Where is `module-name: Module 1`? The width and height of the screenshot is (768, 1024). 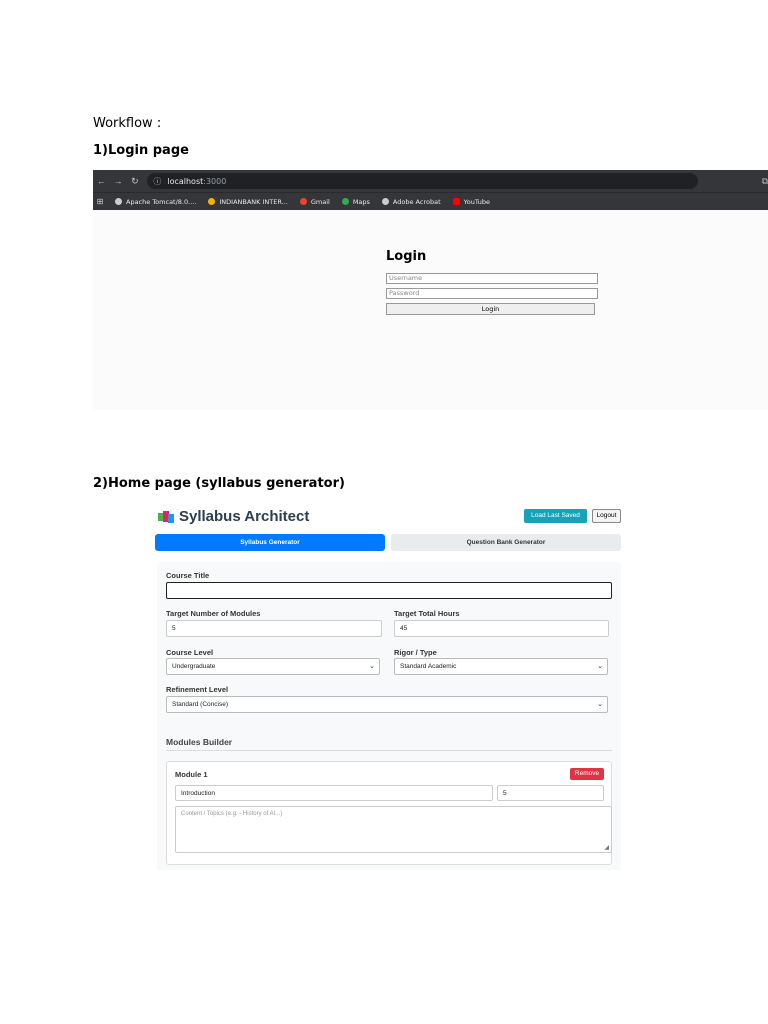
module-name: Module 1 is located at coordinates (191, 774).